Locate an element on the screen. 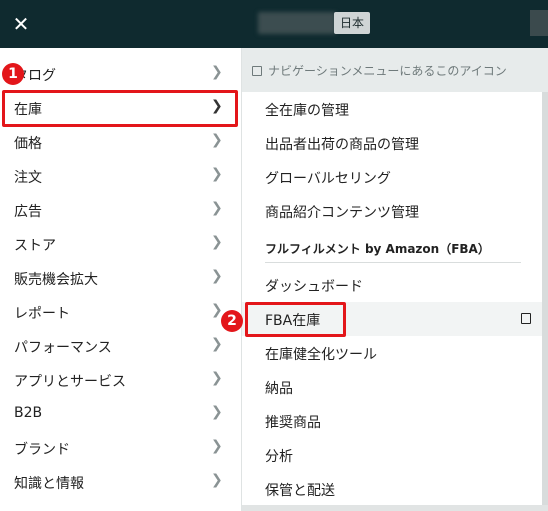 The image size is (548, 511). menu-item-learn: 知識と情報 ❯ is located at coordinates (121, 482).